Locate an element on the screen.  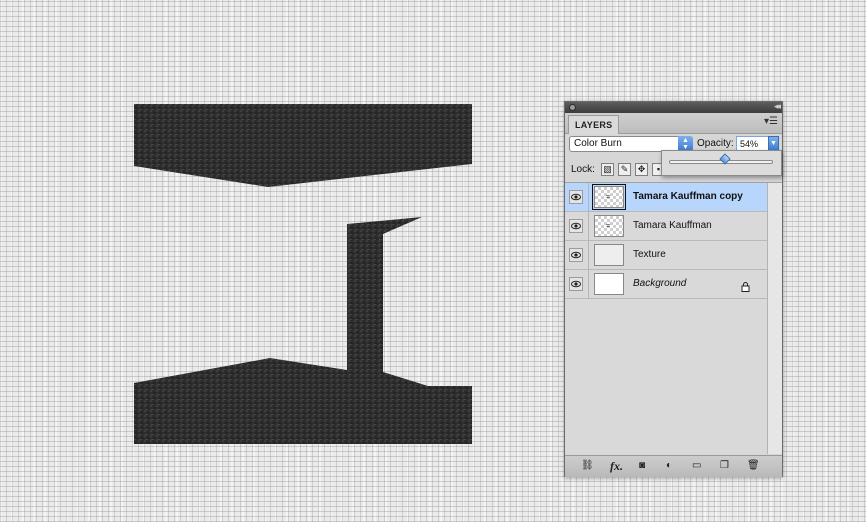
layer-name: Tamara Kauffman copy is located at coordinates (688, 196).